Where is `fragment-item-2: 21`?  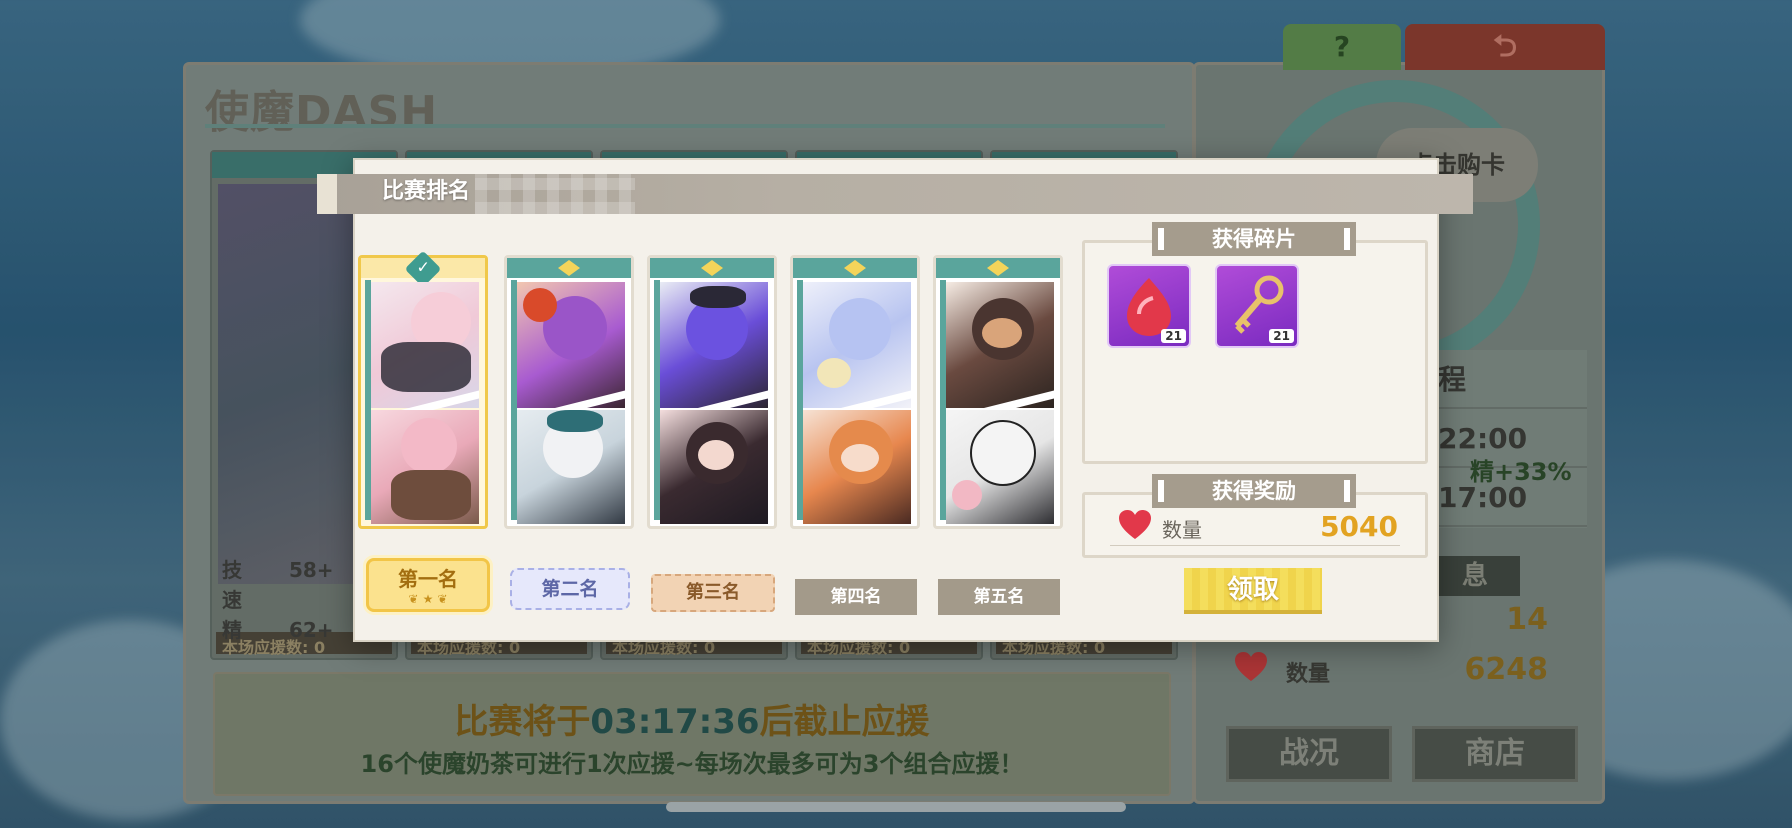
fragment-item-2: 21 is located at coordinates (1257, 306).